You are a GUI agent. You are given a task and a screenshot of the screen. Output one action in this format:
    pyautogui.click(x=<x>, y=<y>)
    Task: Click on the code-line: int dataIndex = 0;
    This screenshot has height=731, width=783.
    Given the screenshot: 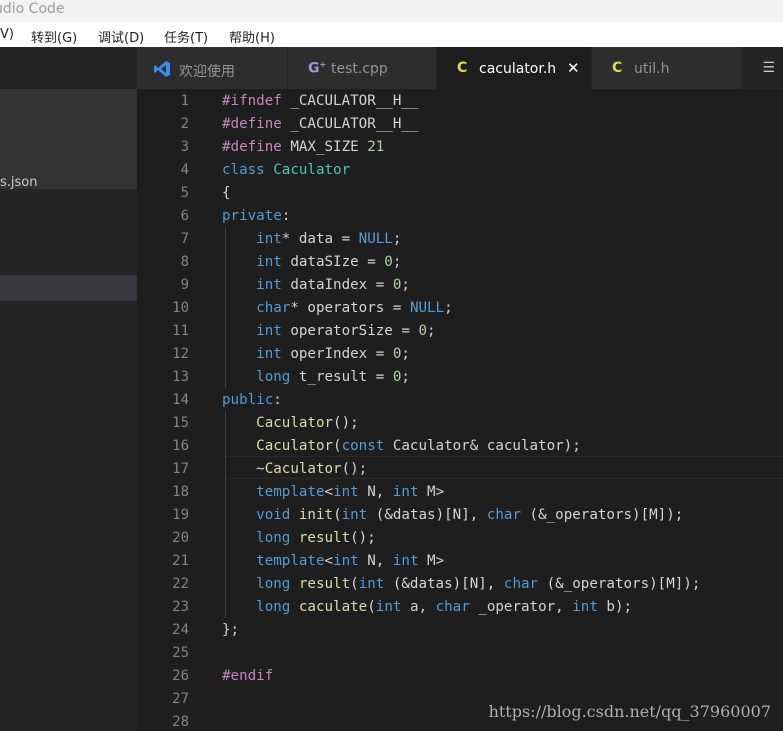 What is the action you would take?
    pyautogui.click(x=316, y=285)
    